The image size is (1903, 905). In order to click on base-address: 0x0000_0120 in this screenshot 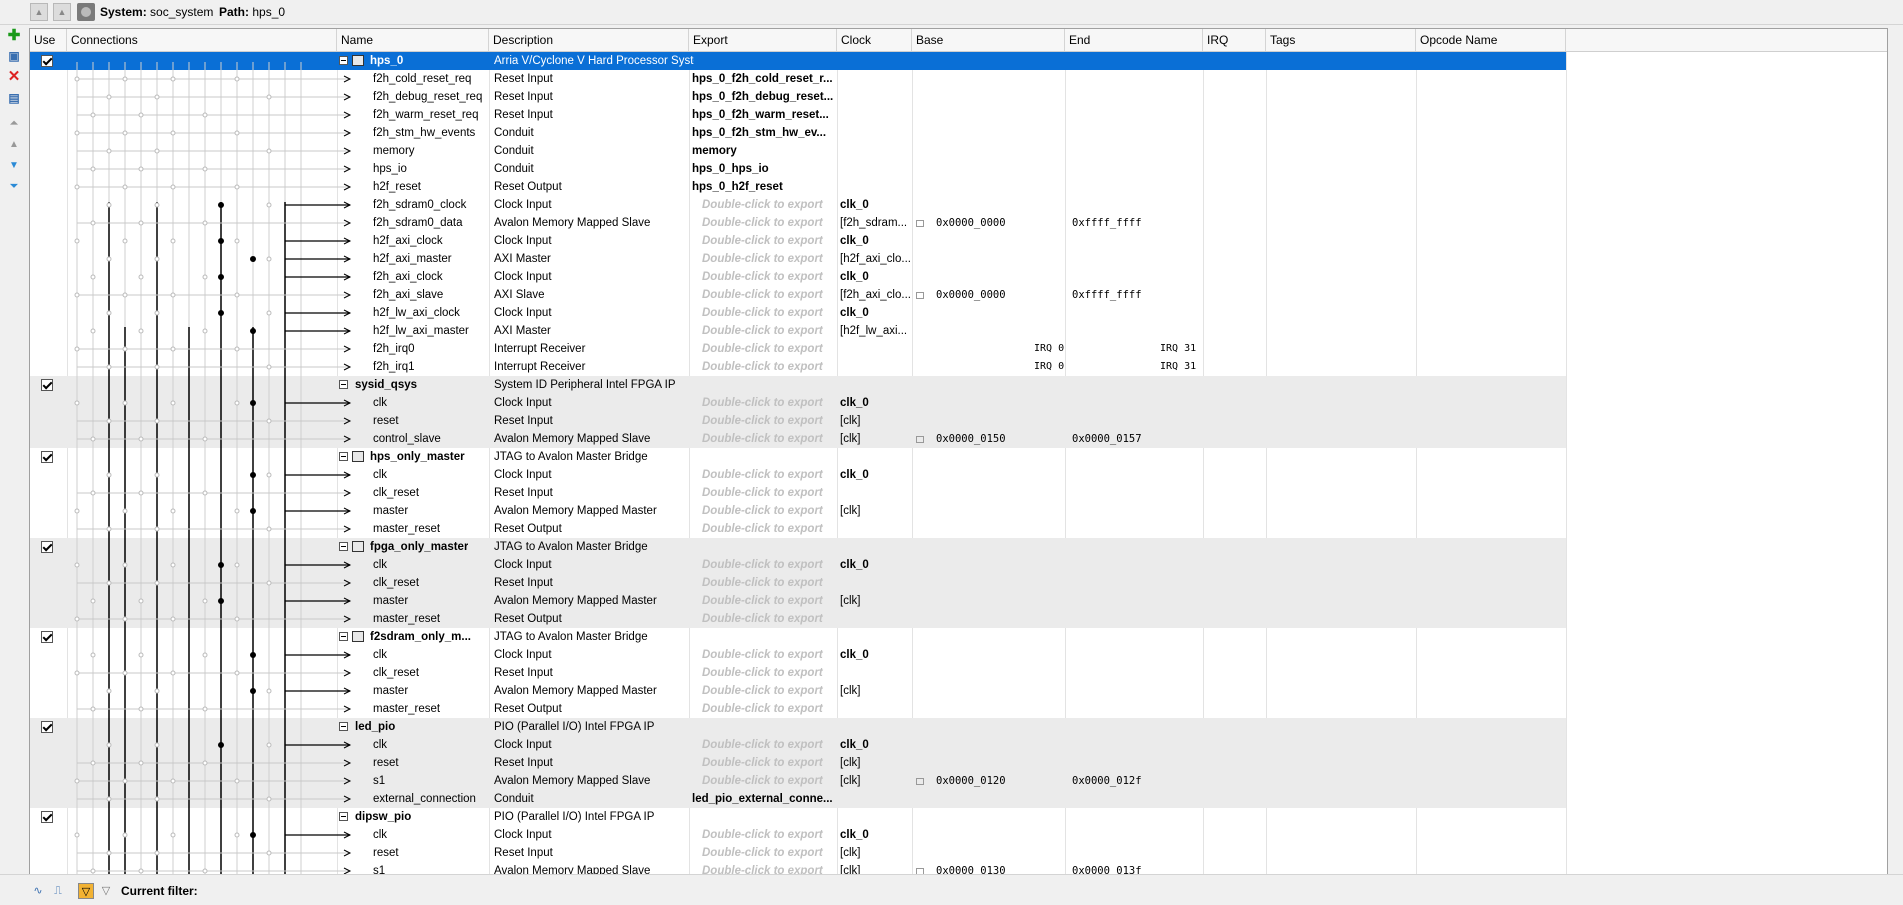, I will do `click(996, 781)`.